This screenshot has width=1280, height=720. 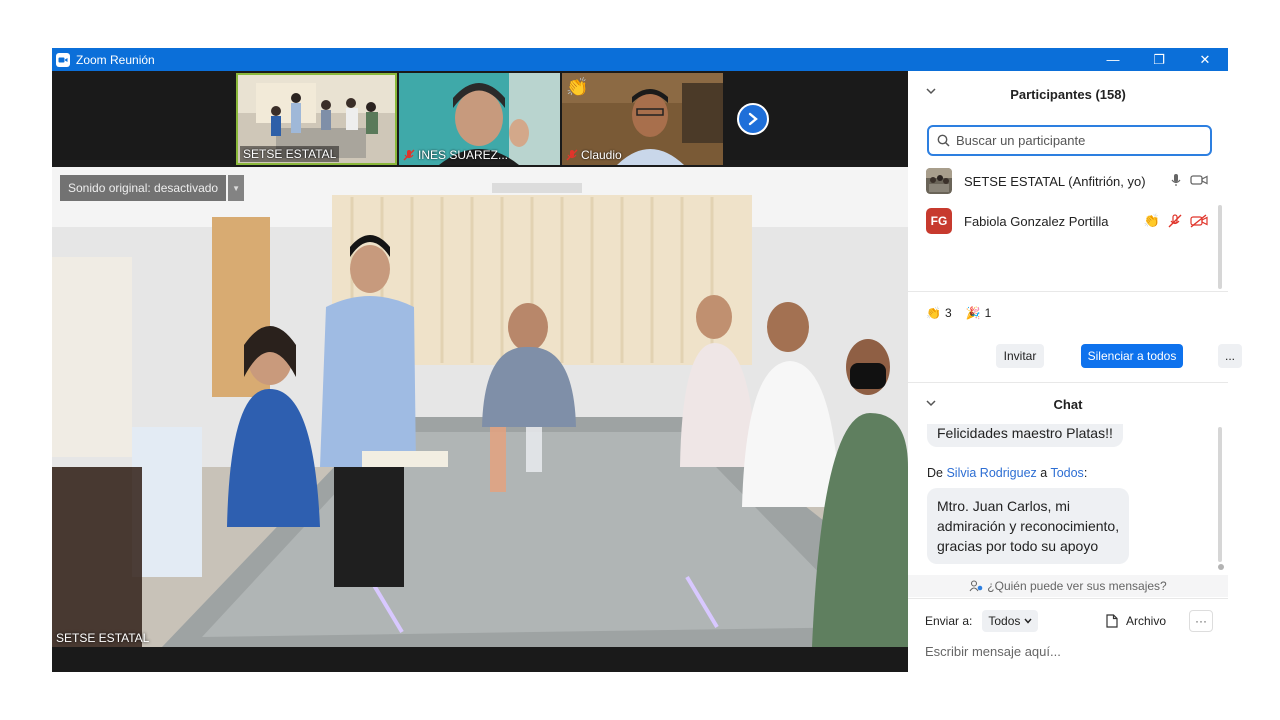 I want to click on person-icon, so click(x=976, y=586).